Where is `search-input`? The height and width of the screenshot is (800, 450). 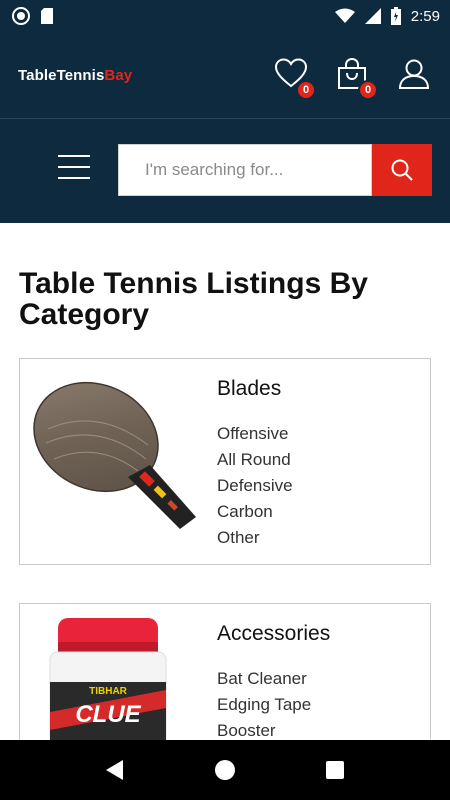
search-input is located at coordinates (245, 170).